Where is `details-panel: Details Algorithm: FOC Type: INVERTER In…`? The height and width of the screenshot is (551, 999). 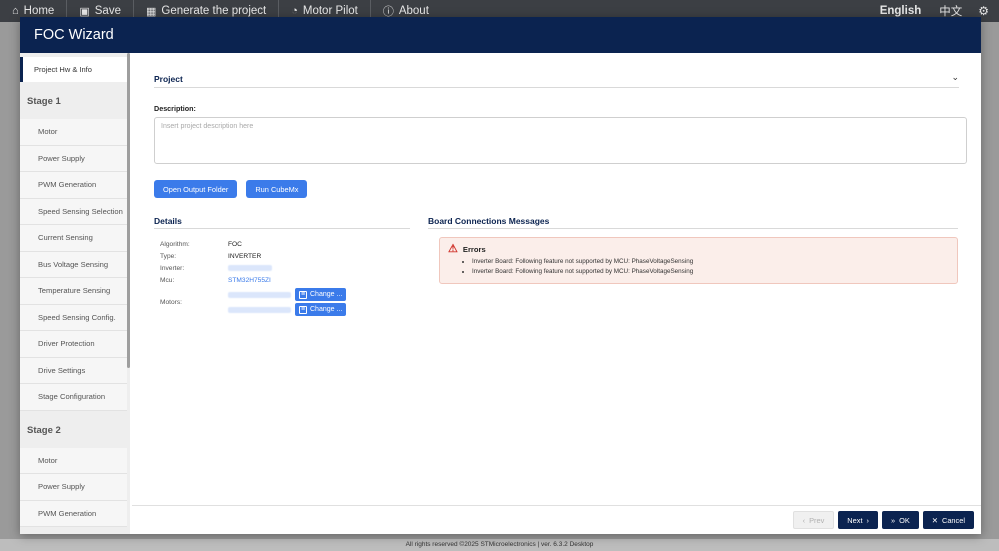
details-panel: Details Algorithm: FOC Type: INVERTER In… is located at coordinates (282, 266).